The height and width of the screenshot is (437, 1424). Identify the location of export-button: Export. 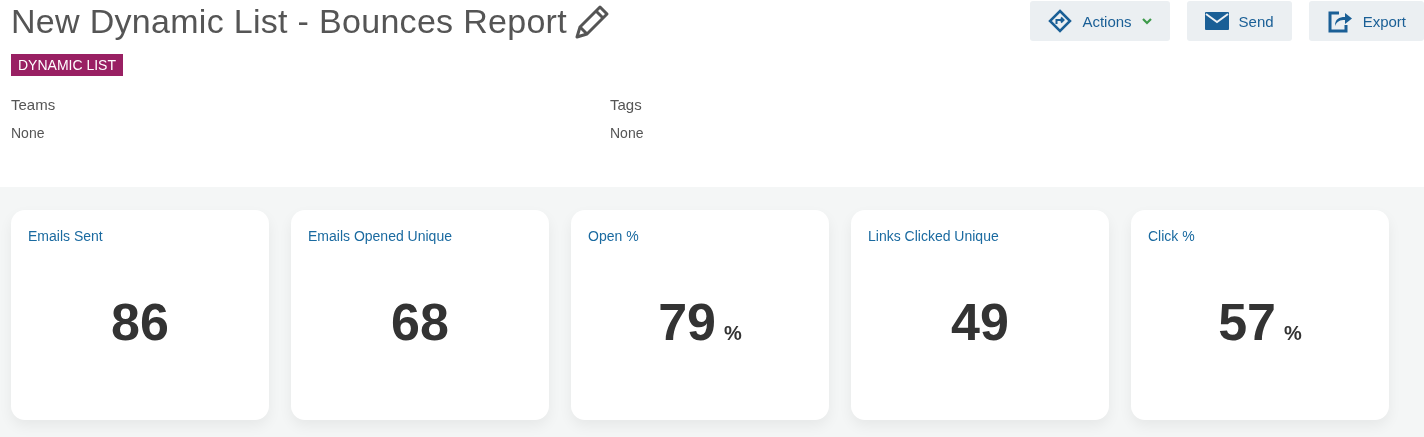
(1366, 21).